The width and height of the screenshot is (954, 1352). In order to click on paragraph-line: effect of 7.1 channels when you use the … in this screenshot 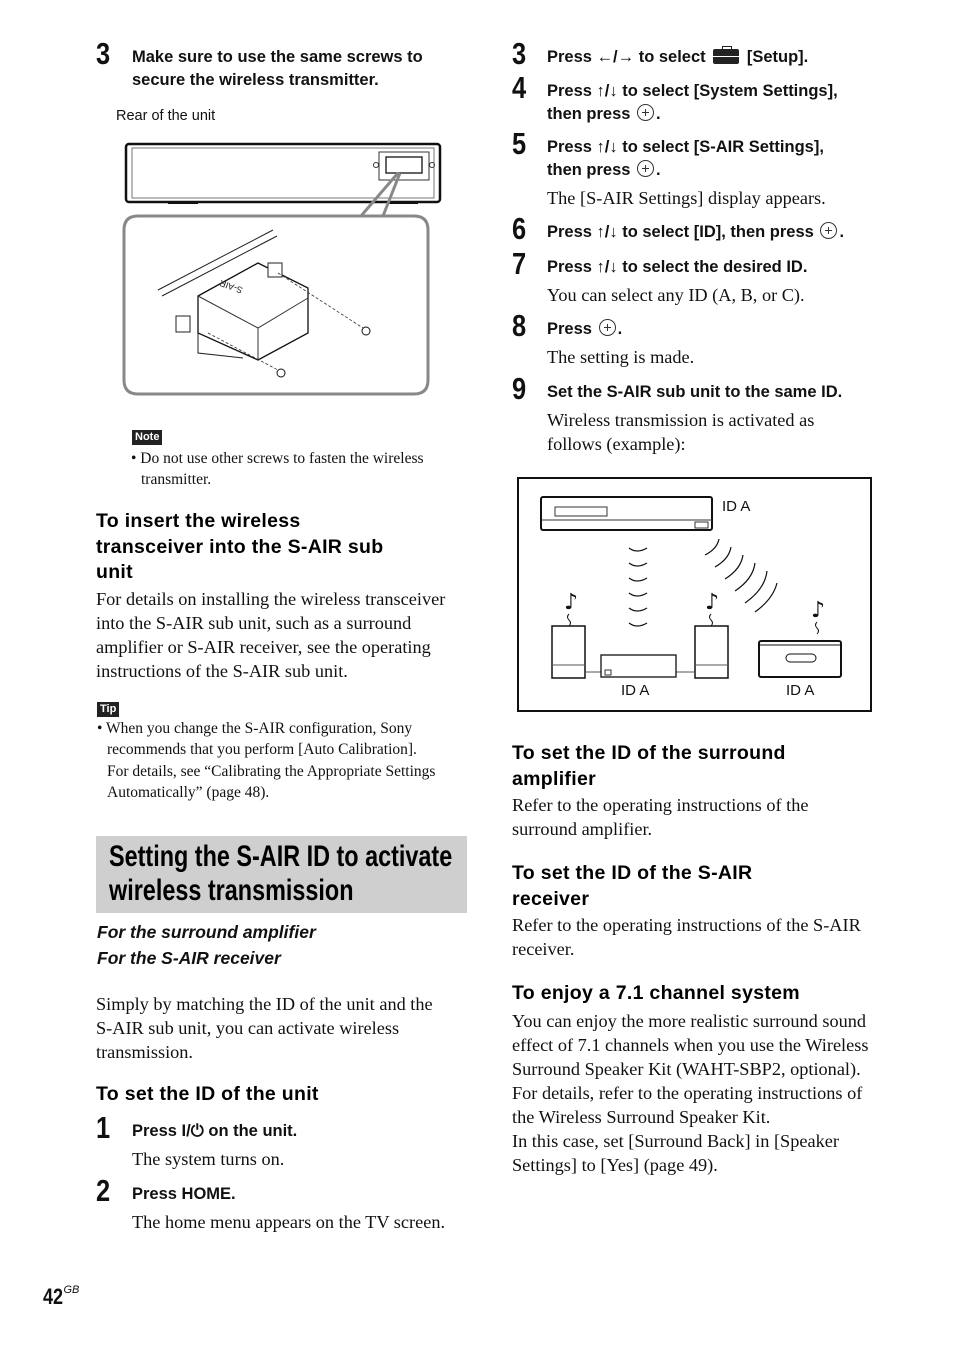, I will do `click(690, 1045)`.